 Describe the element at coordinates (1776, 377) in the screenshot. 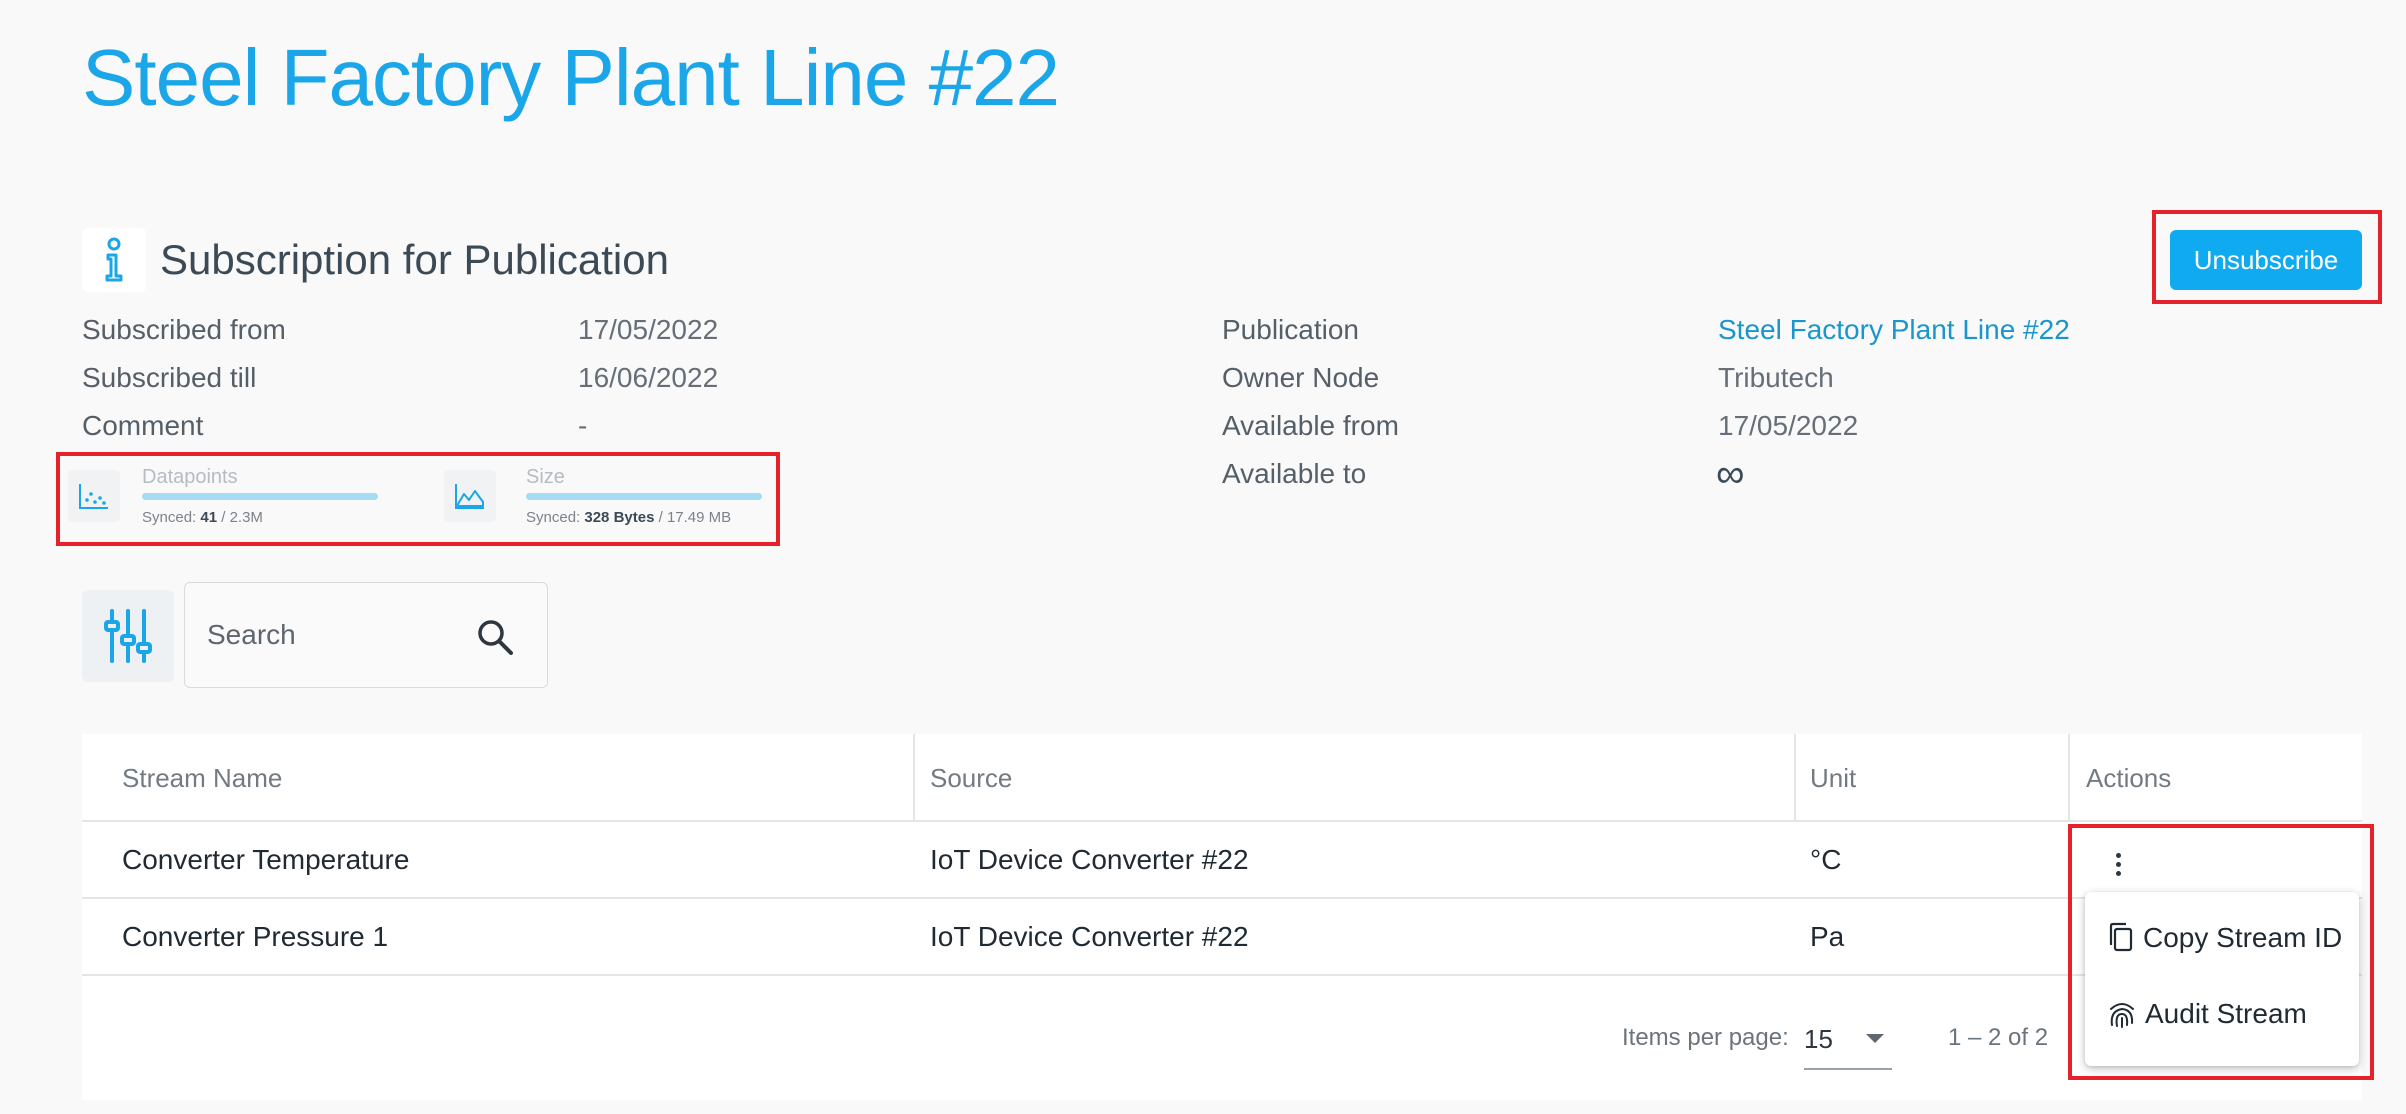

I see `owner-node-value: Tributech` at that location.